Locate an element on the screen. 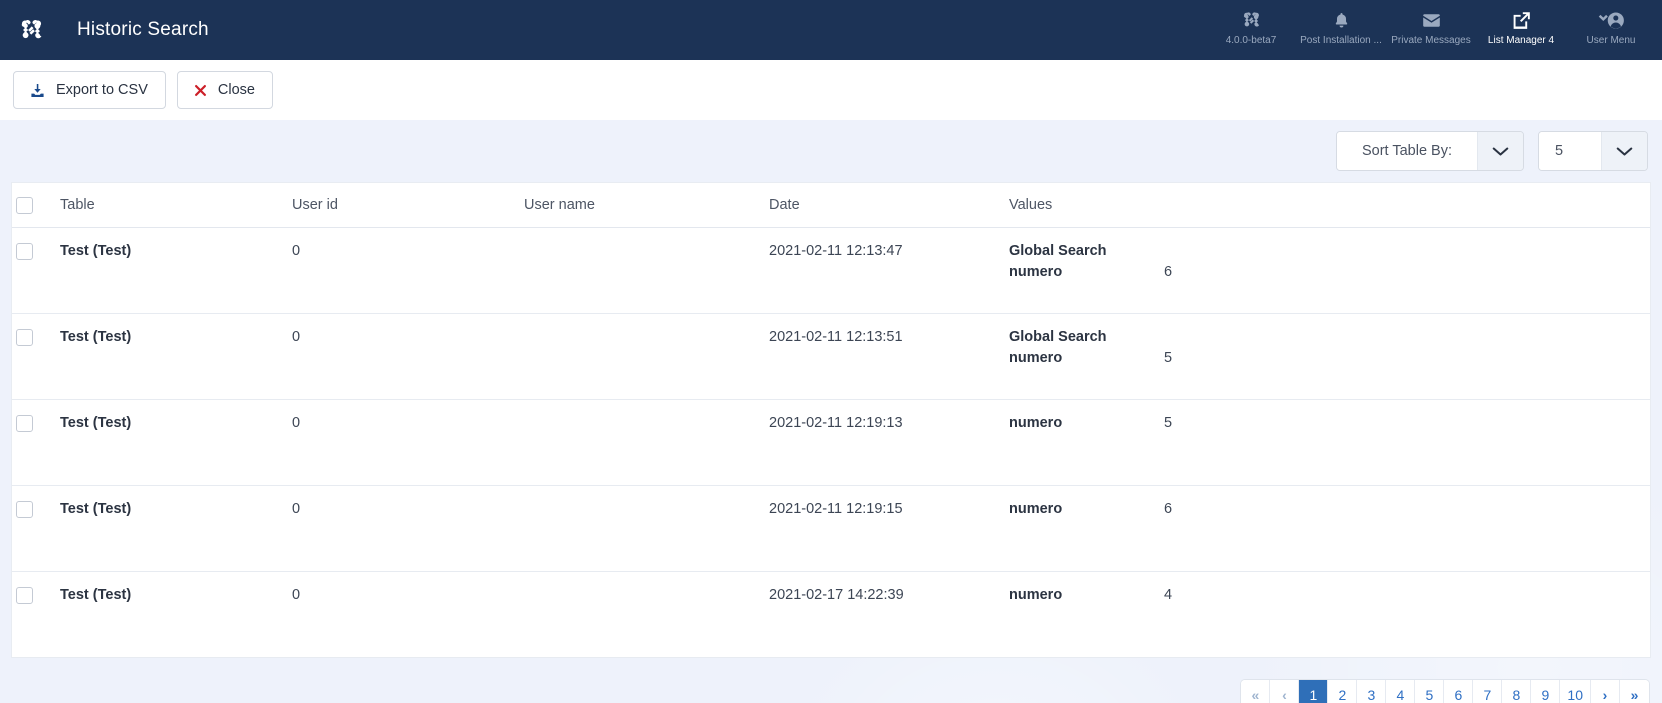 This screenshot has height=703, width=1662. page-9: 9 is located at coordinates (1546, 691).